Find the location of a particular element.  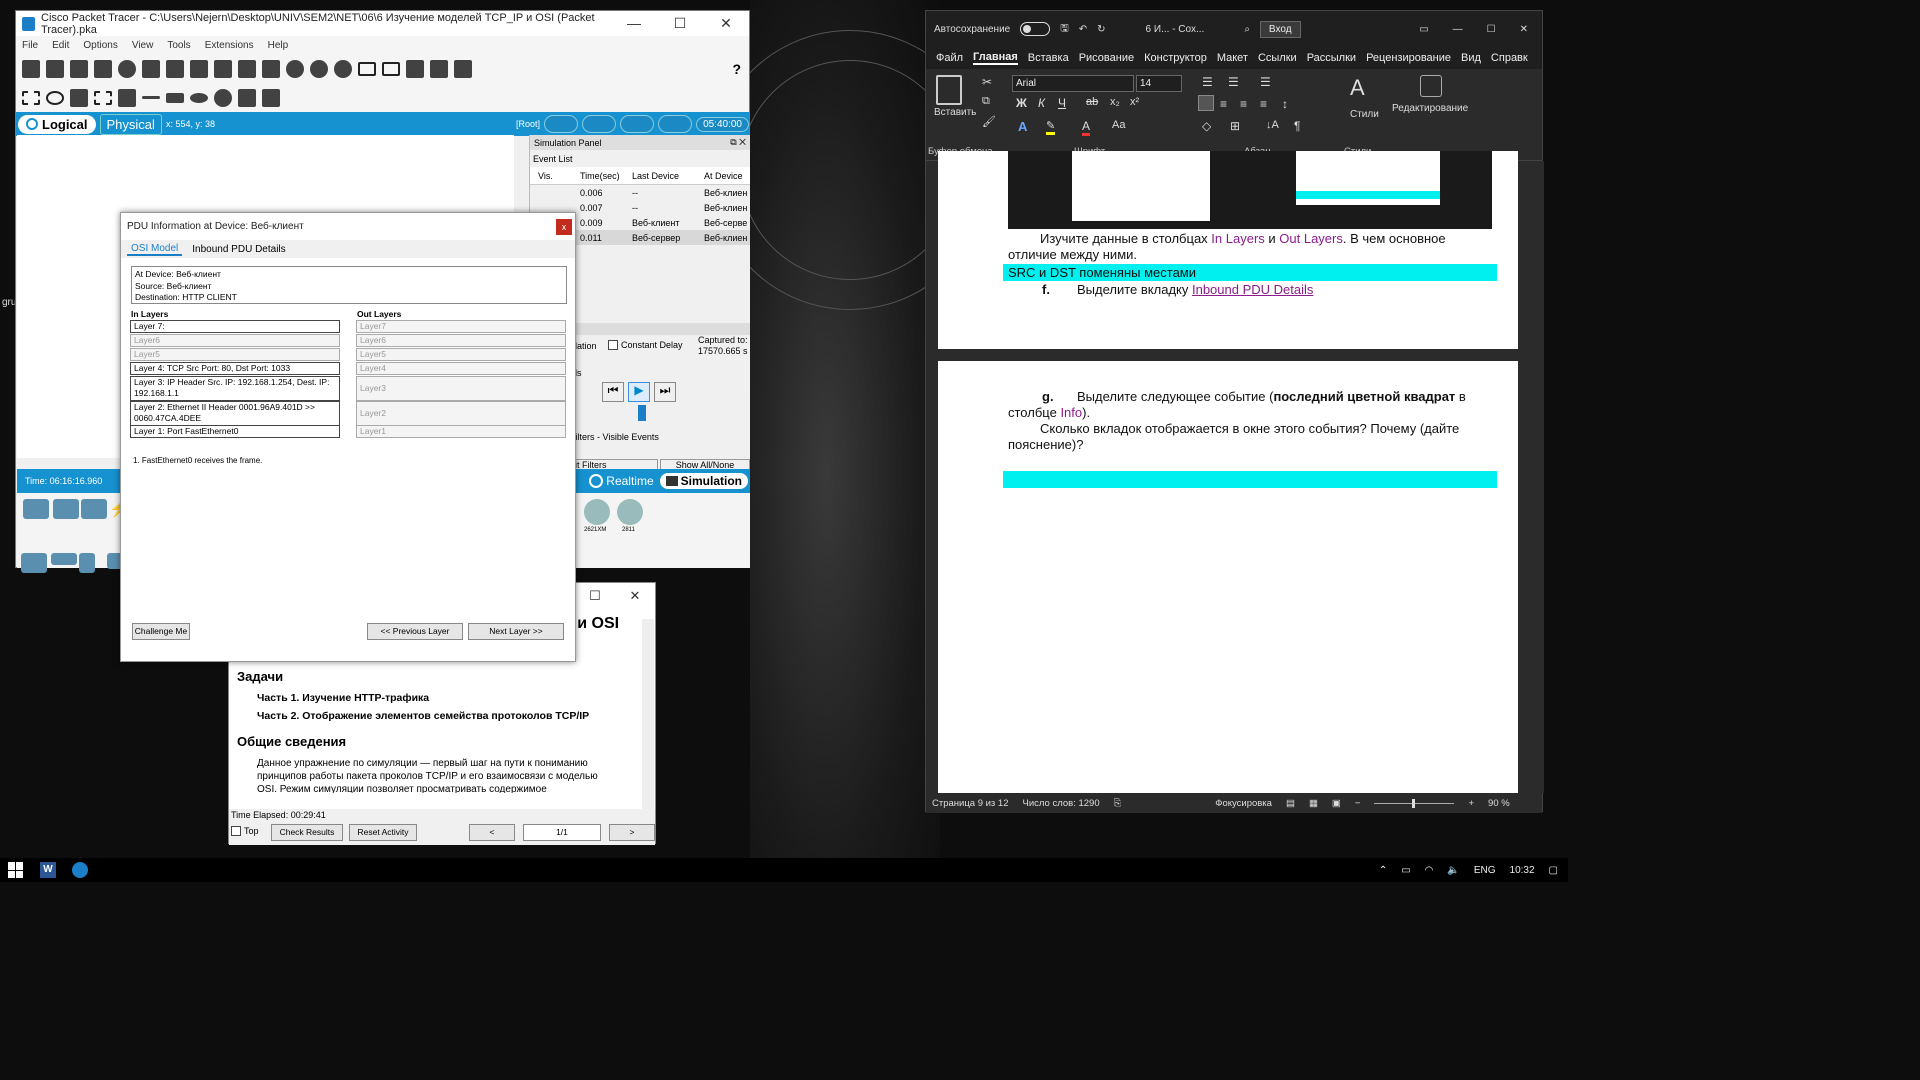

packet-tracer-taskbar-icon is located at coordinates (80, 870).